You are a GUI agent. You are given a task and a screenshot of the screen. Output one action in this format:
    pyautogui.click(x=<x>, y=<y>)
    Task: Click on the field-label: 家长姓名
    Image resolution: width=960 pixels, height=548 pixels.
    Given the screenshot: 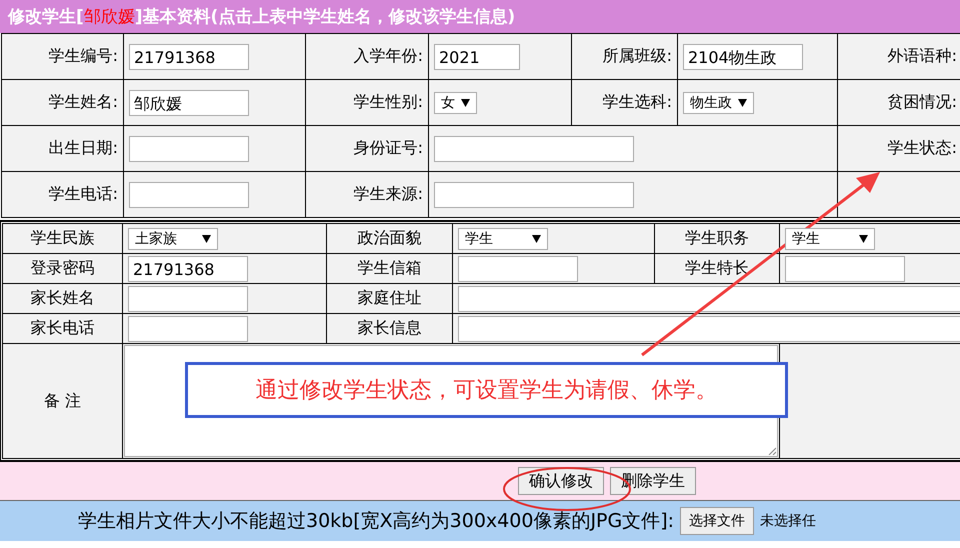 What is the action you would take?
    pyautogui.click(x=62, y=297)
    